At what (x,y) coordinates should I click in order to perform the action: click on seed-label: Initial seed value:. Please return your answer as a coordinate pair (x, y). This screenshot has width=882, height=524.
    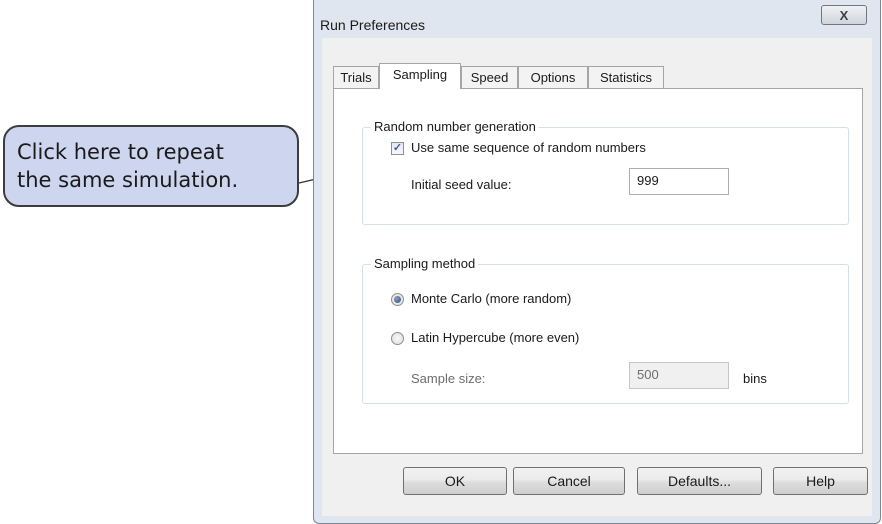
    Looking at the image, I should click on (461, 184).